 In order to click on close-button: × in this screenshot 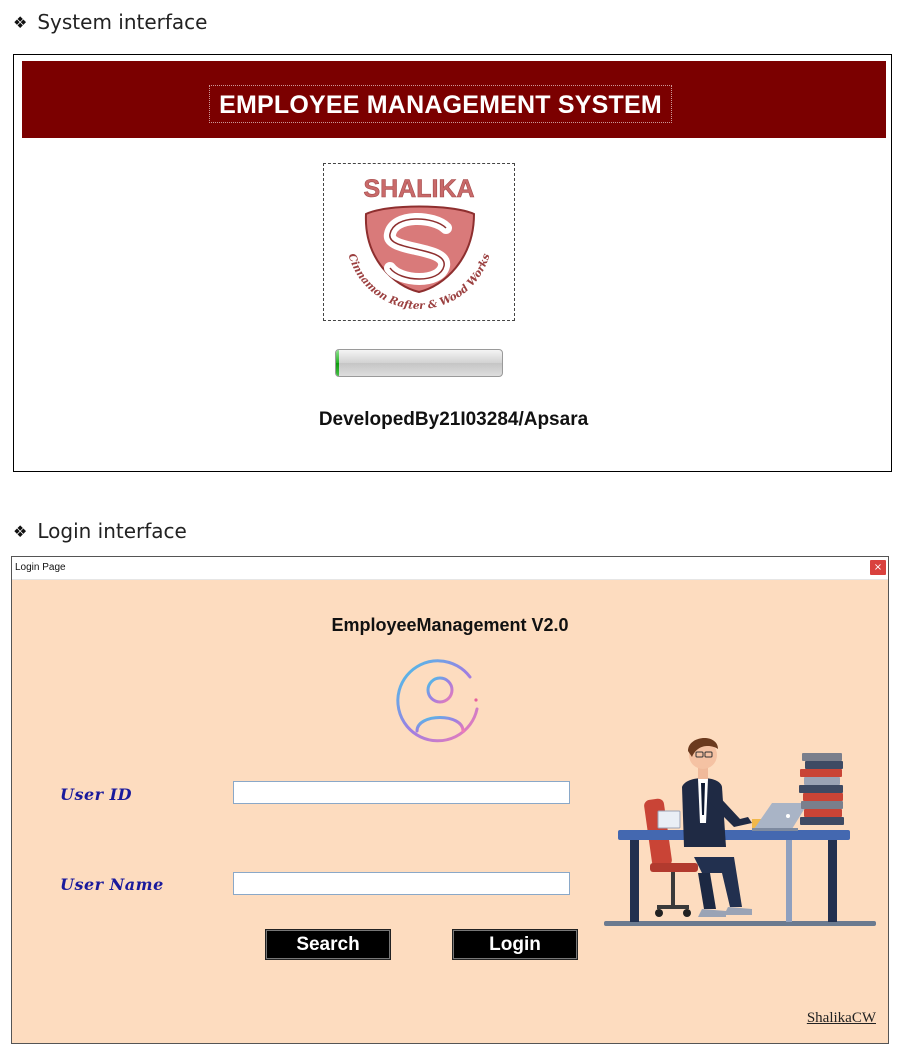, I will do `click(878, 567)`.